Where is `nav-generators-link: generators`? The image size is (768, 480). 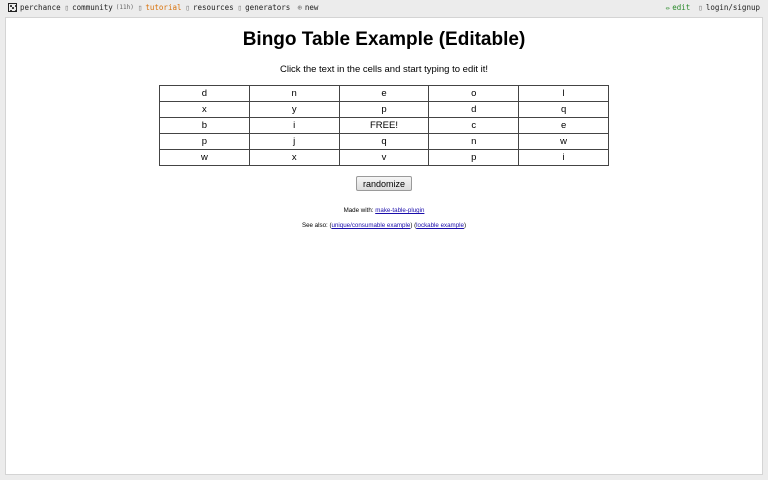 nav-generators-link: generators is located at coordinates (267, 7).